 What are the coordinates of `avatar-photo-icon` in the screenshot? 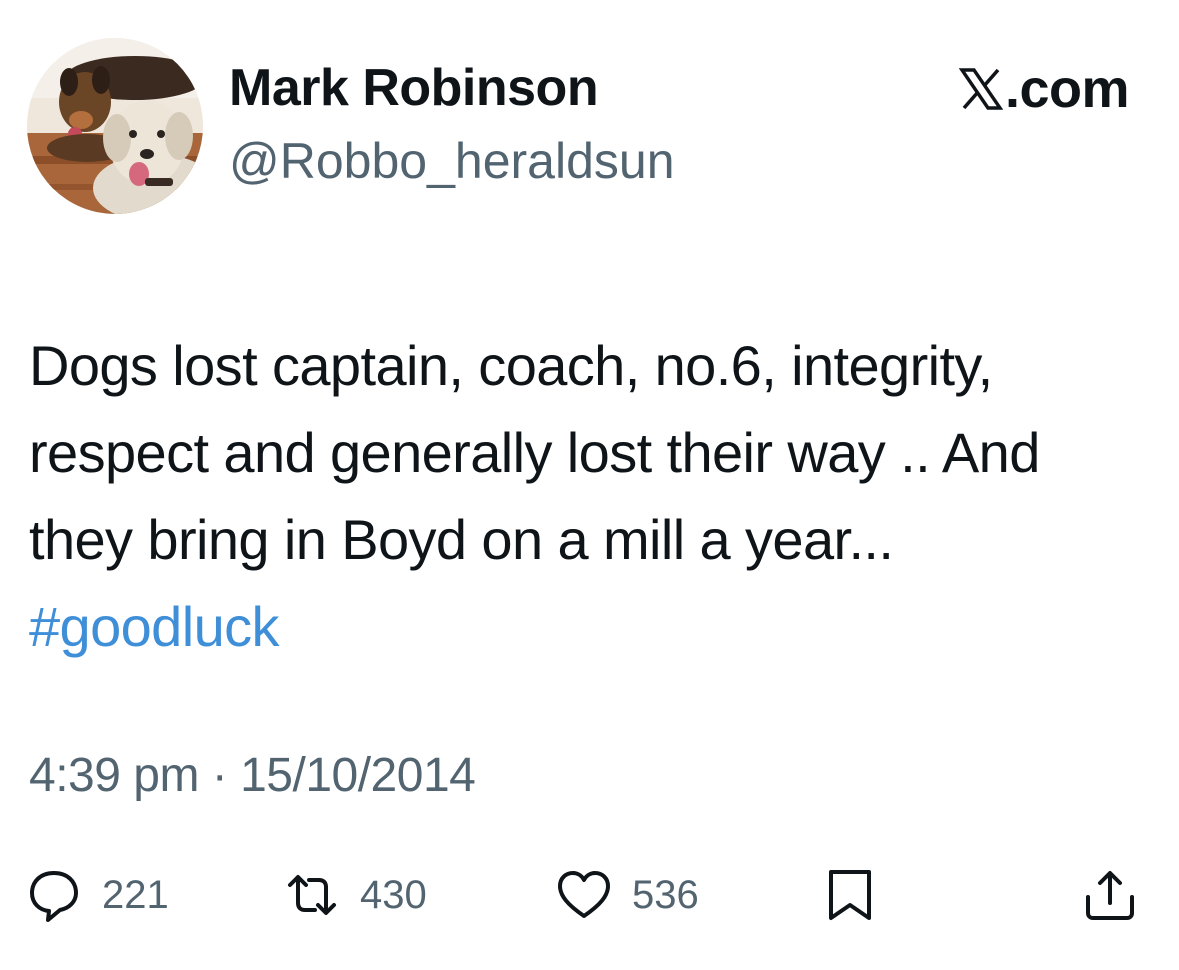 It's located at (115, 126).